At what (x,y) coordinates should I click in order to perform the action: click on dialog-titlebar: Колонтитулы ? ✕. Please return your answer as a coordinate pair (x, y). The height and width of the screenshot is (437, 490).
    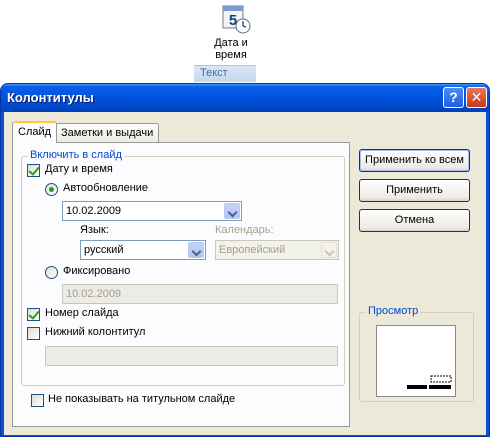
    Looking at the image, I should click on (245, 98).